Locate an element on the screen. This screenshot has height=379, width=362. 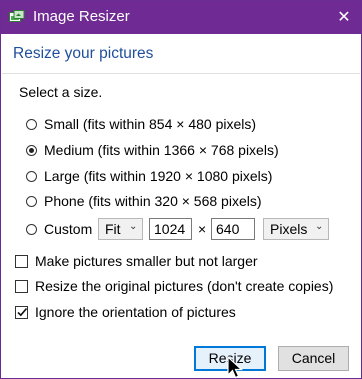
radio-large is located at coordinates (31, 176).